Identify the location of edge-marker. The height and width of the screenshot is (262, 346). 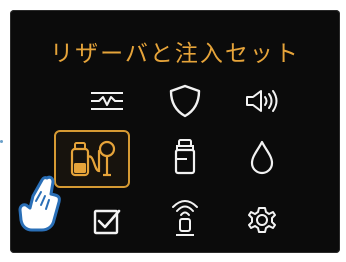
(1, 141).